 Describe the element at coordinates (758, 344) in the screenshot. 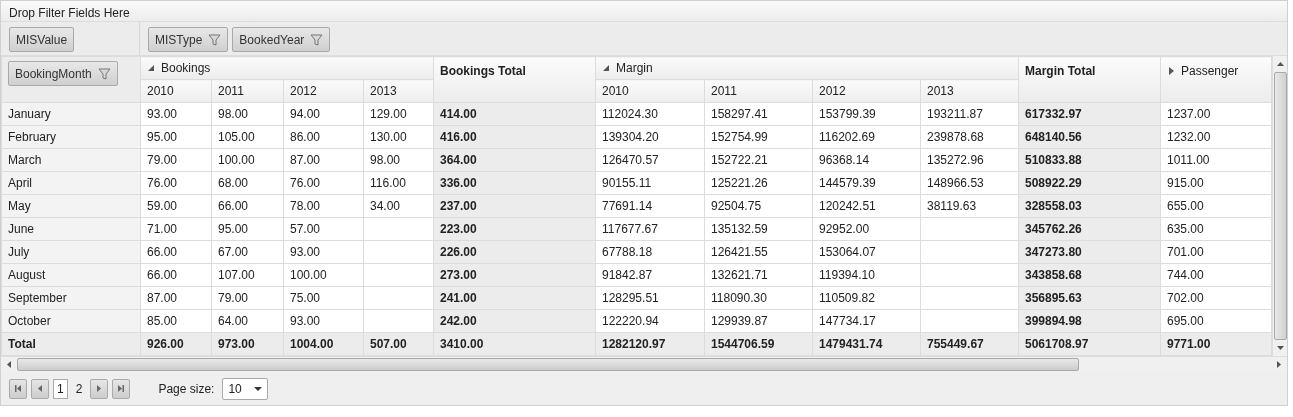

I see `total-cell: 1544706.59` at that location.